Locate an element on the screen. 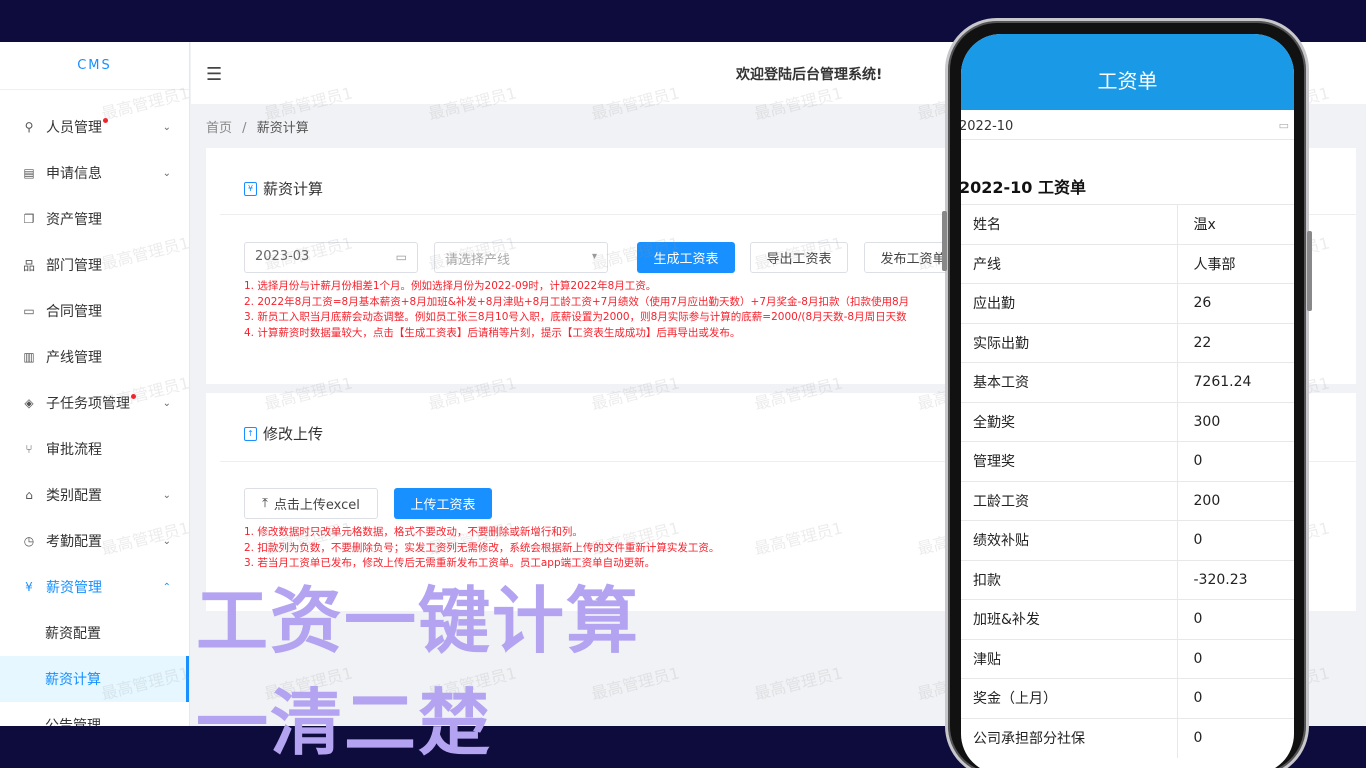 This screenshot has width=1366, height=768. sidebar-item: 公告管理 is located at coordinates (94, 714).